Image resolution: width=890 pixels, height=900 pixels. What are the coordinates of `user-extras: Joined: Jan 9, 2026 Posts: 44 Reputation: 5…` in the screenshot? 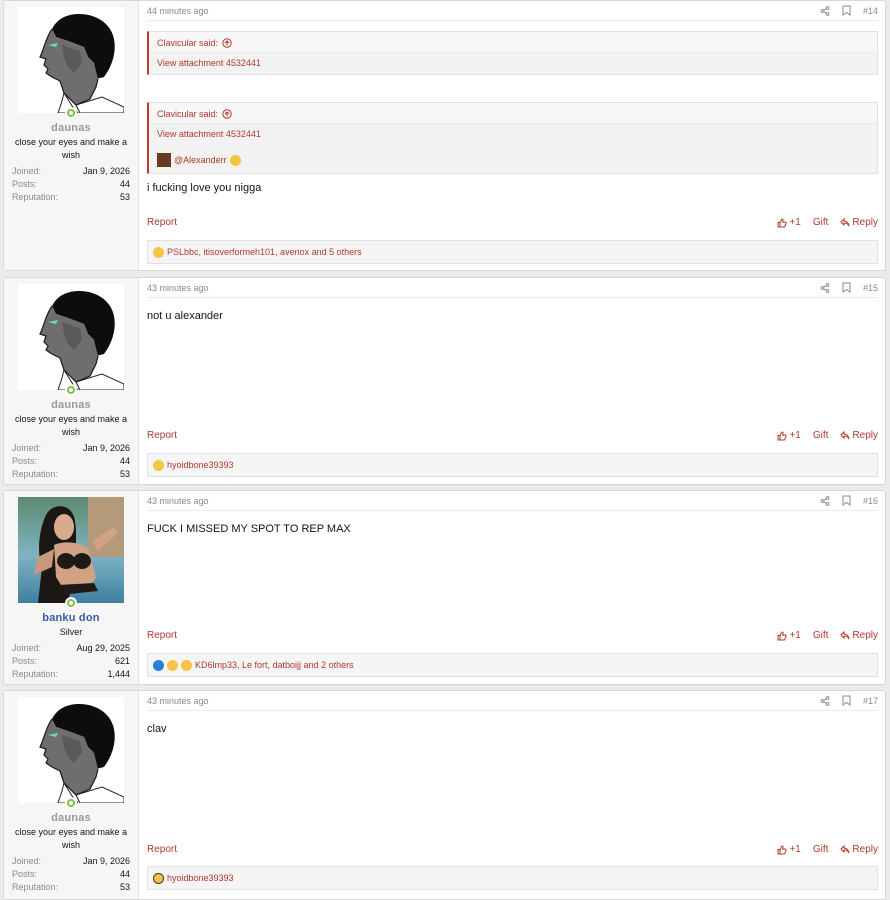 It's located at (71, 874).